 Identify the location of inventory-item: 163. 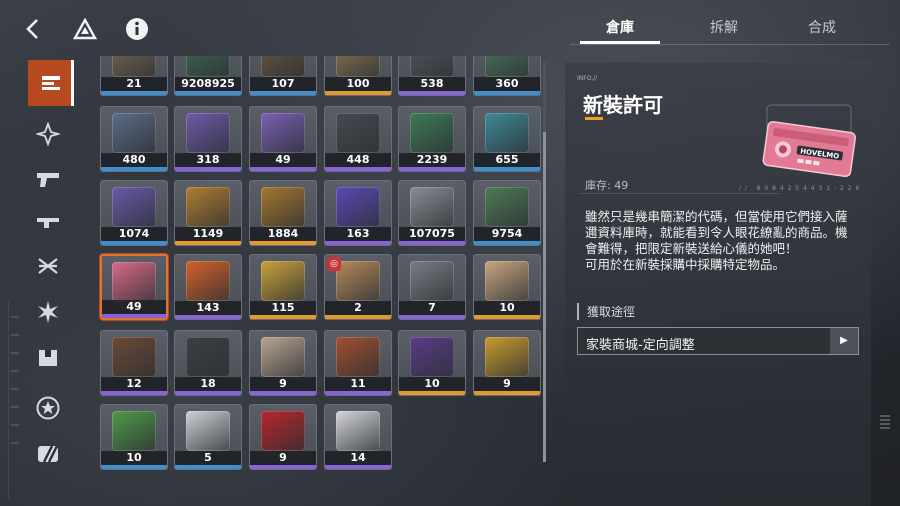
(358, 213).